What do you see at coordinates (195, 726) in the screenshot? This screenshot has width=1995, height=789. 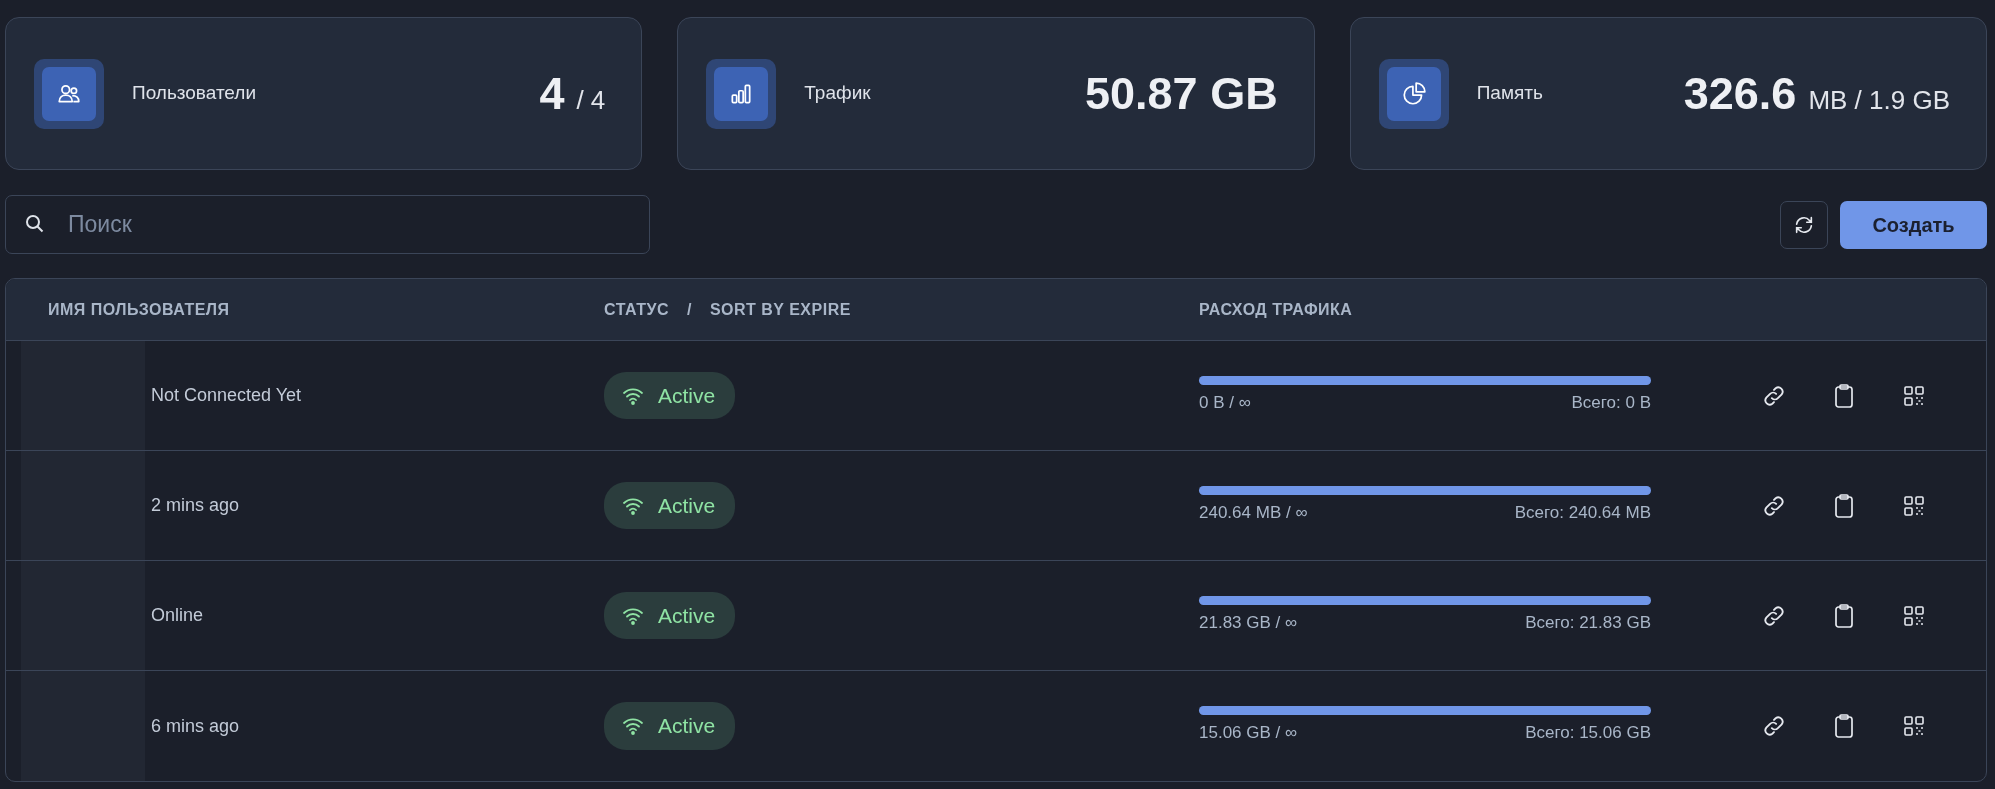 I see `last-seen-text: 6 mins ago` at bounding box center [195, 726].